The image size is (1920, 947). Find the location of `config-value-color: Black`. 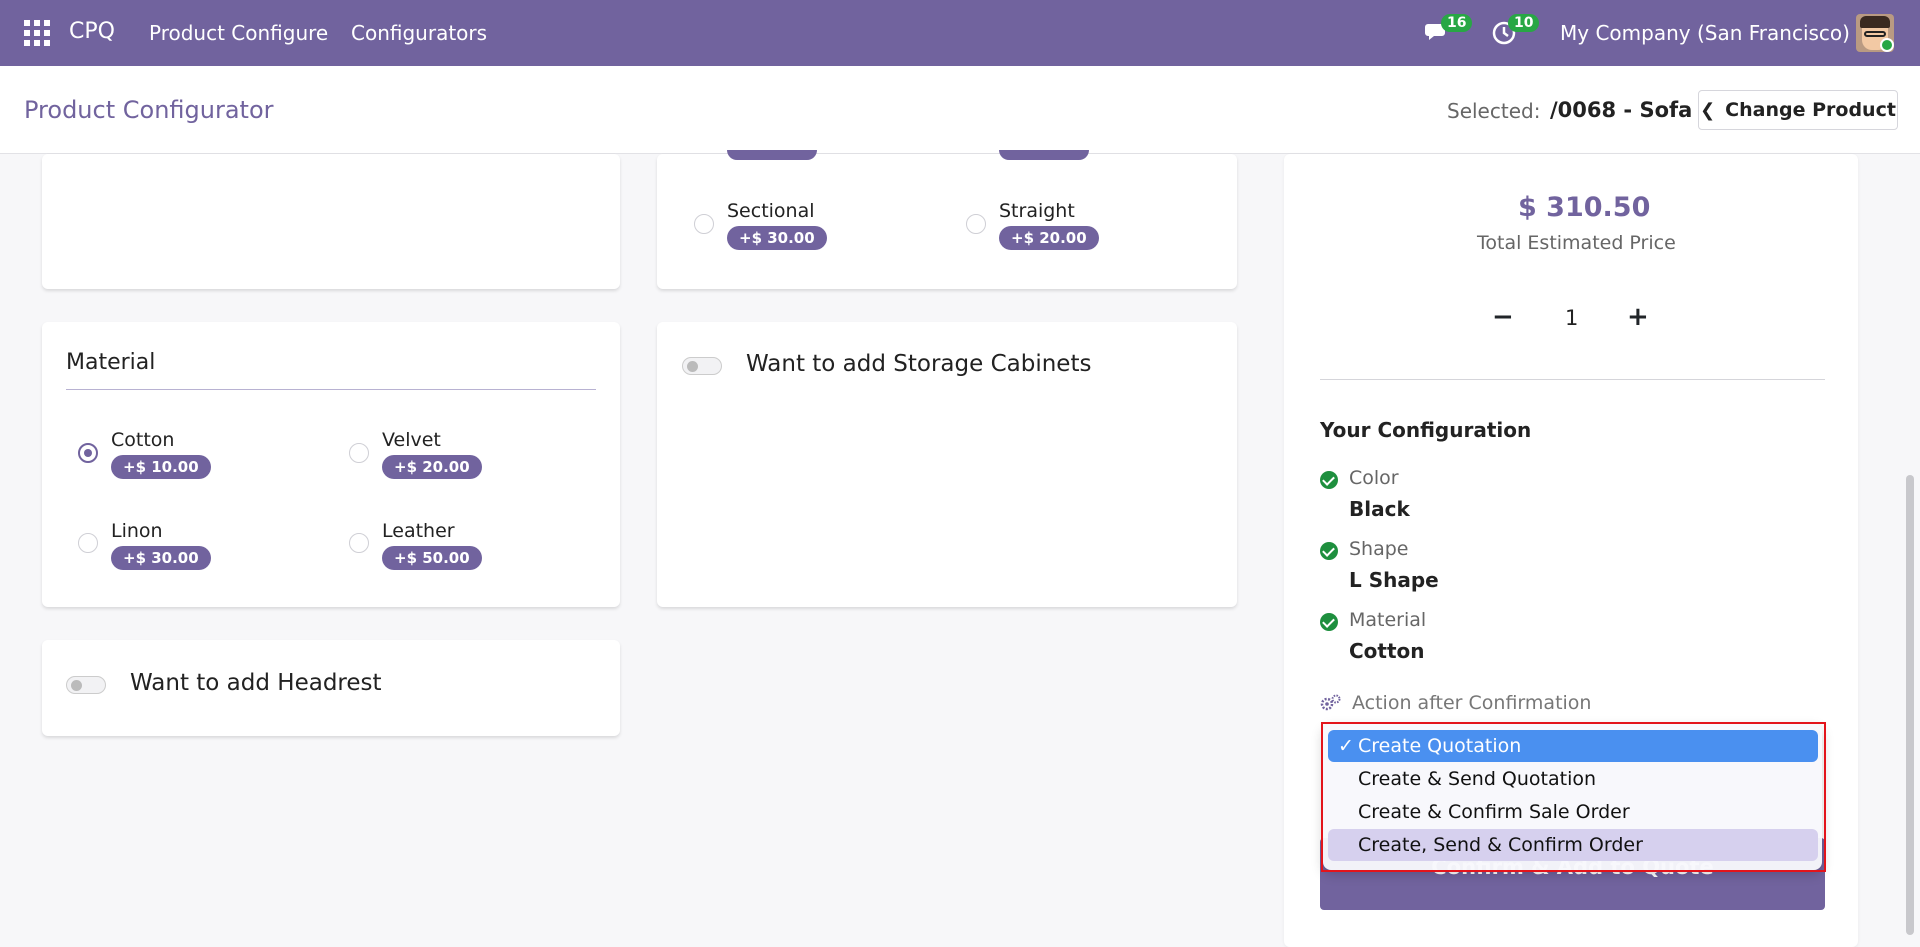

config-value-color: Black is located at coordinates (1379, 509).